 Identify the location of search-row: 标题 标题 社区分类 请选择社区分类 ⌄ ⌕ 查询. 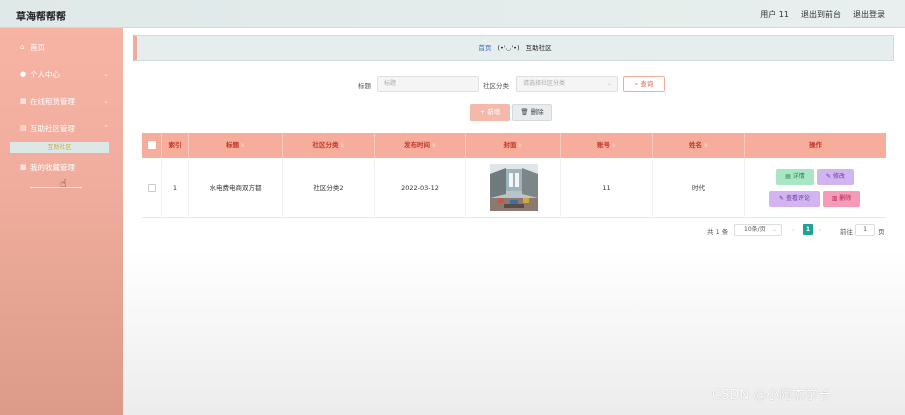
(452, 84).